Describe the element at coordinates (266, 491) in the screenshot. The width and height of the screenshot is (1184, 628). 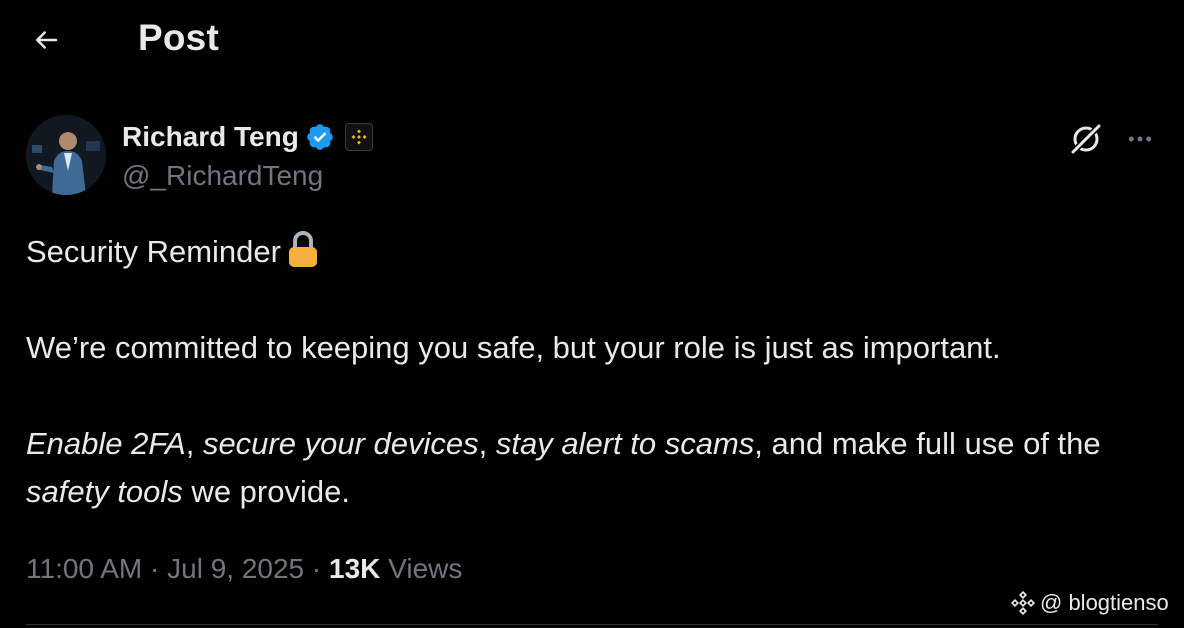
I see `tweet-text-sep-4: we provide.` at that location.